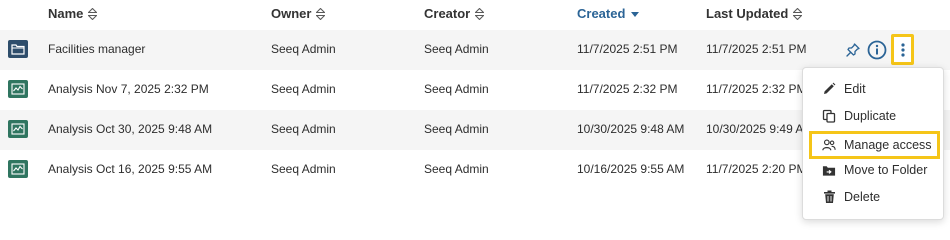 This screenshot has width=950, height=240. What do you see at coordinates (128, 89) in the screenshot?
I see `item-name: Analysis Nov 7, 2025 2:32 PM` at bounding box center [128, 89].